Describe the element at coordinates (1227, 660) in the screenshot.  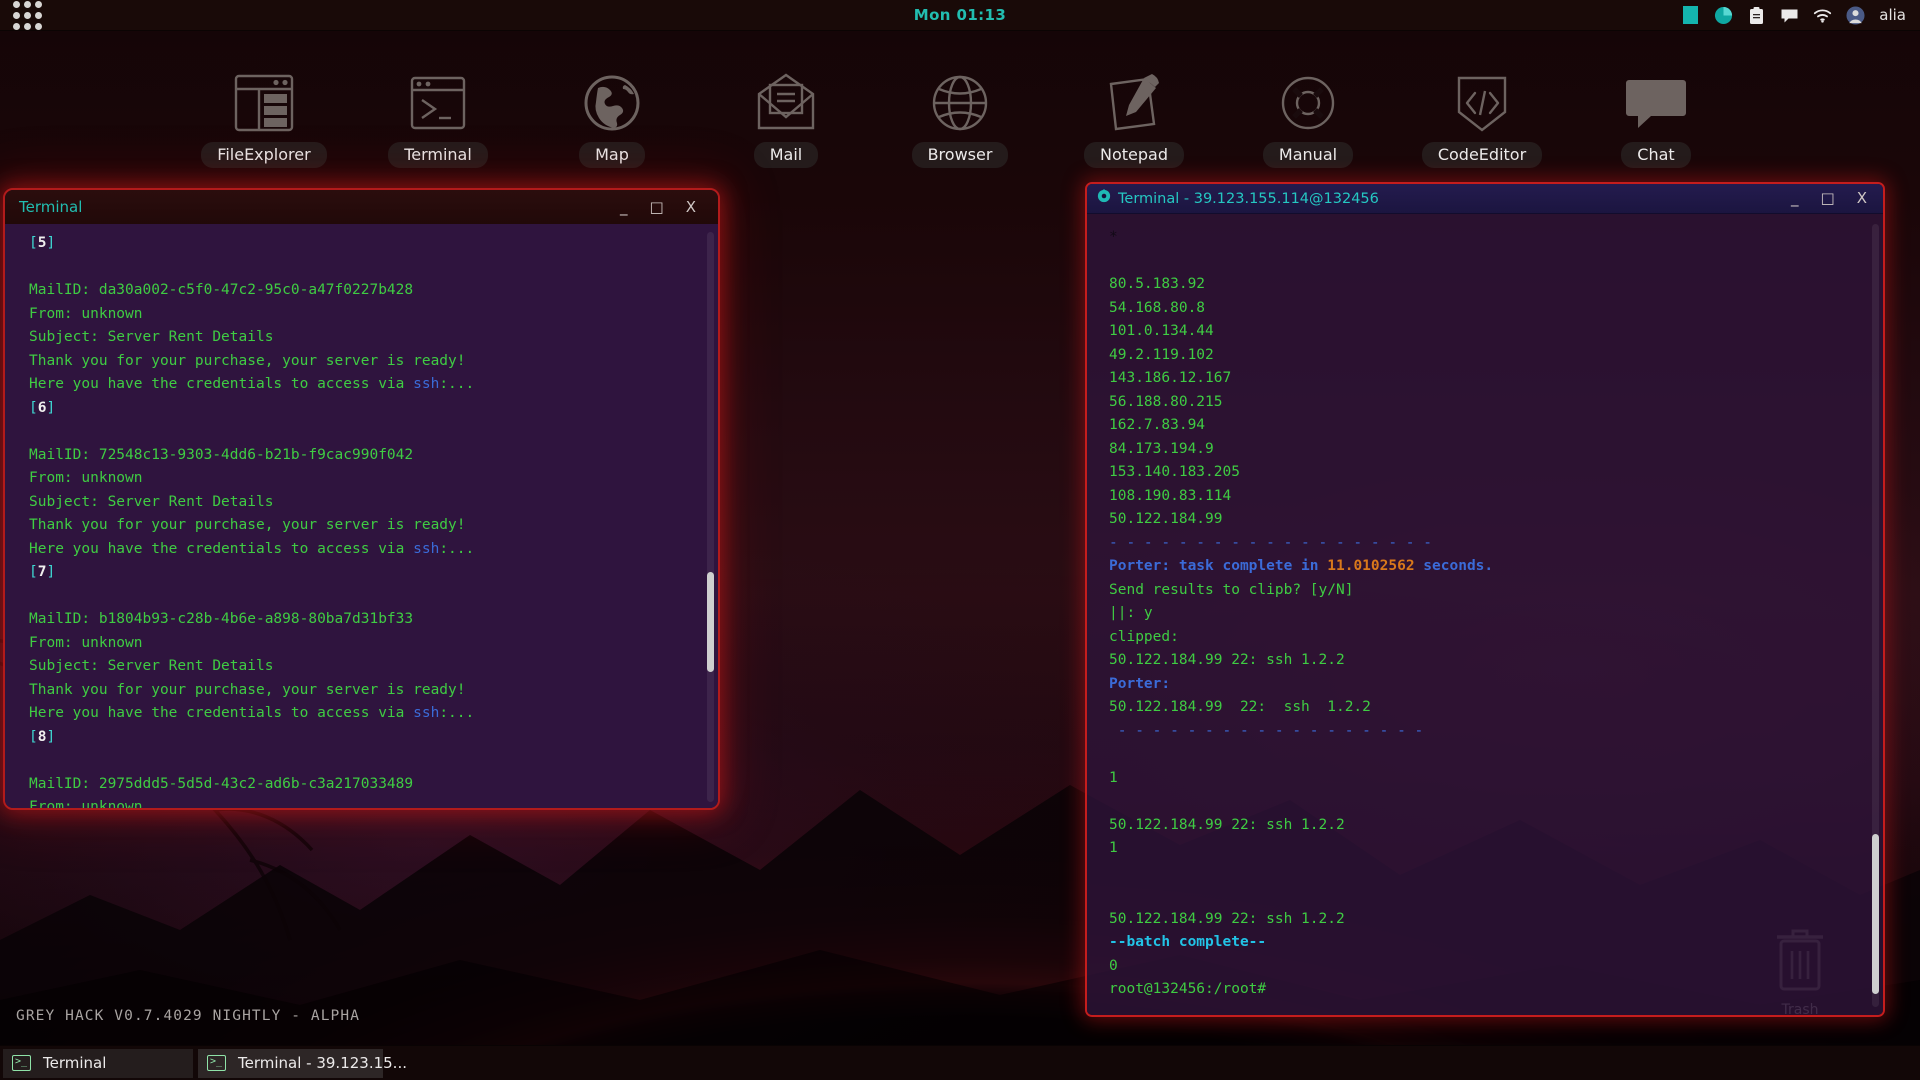
I see `terminal-text: 50.122.184.99 22: ssh 1.2.2` at that location.